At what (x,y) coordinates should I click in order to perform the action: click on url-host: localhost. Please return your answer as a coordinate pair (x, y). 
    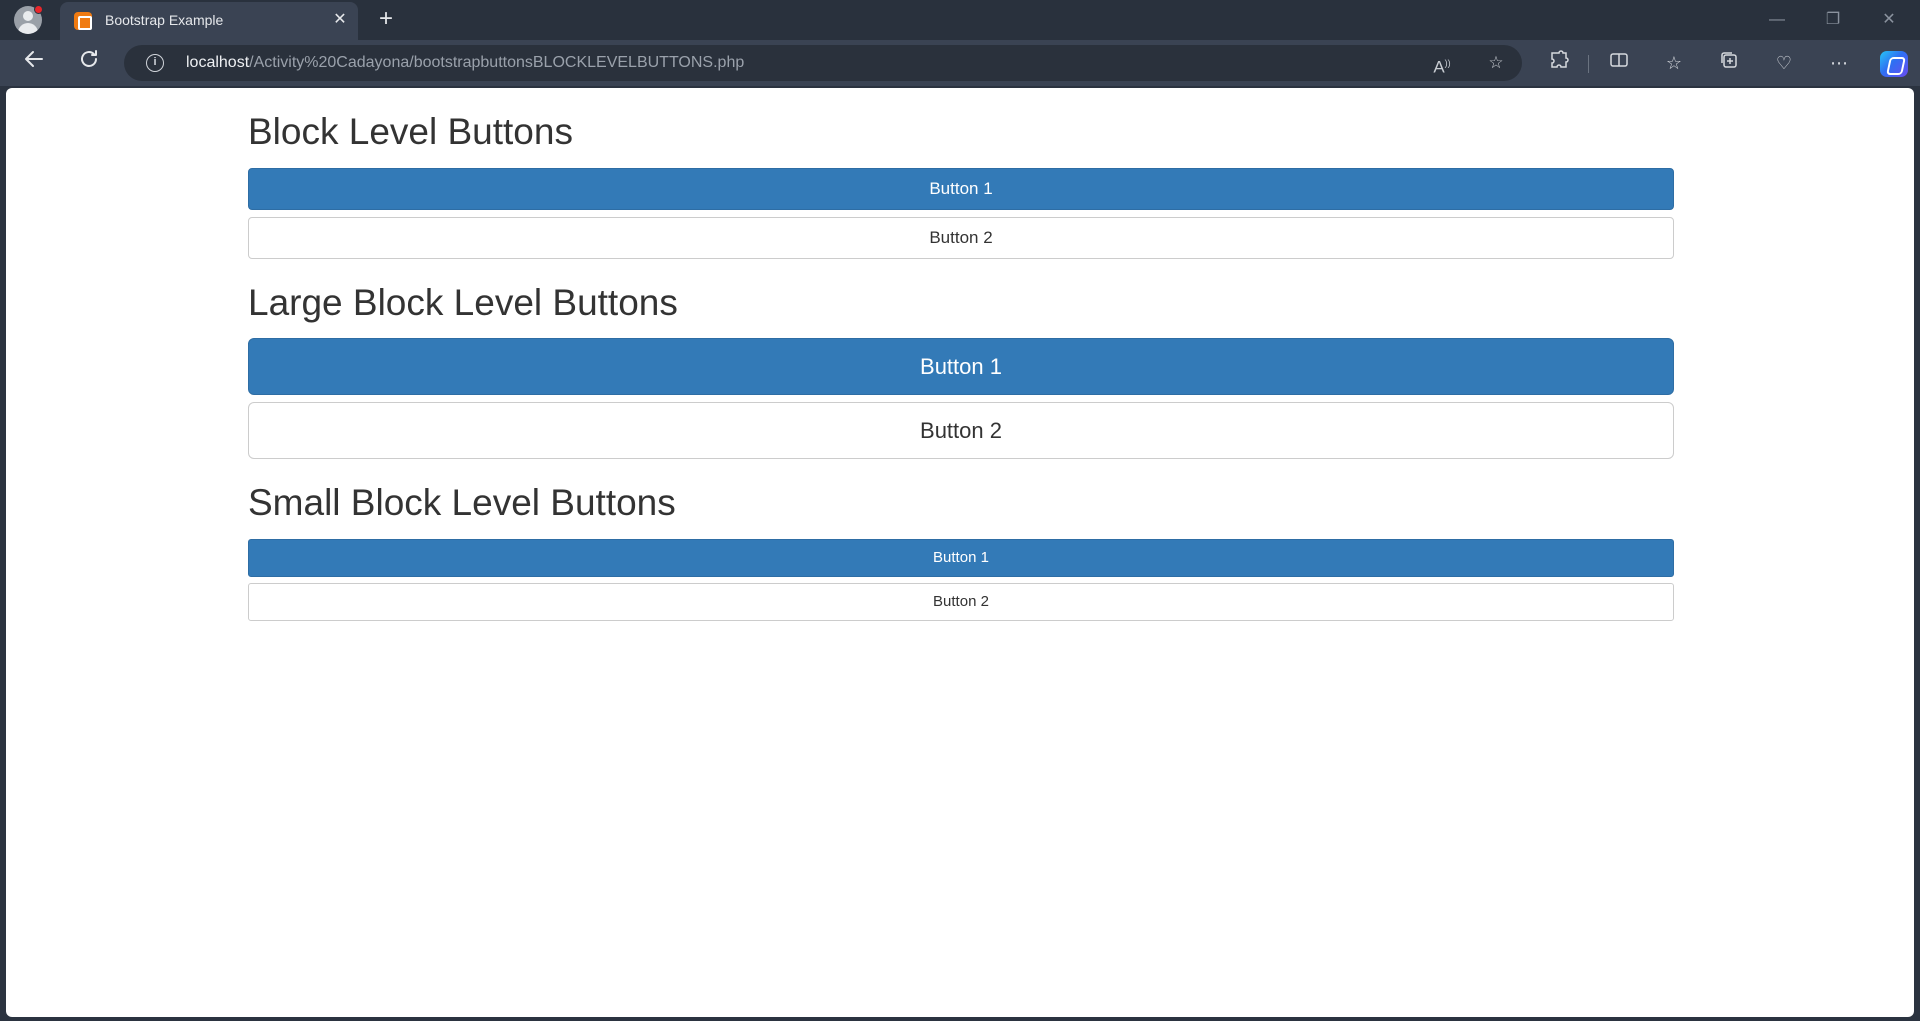
    Looking at the image, I should click on (218, 62).